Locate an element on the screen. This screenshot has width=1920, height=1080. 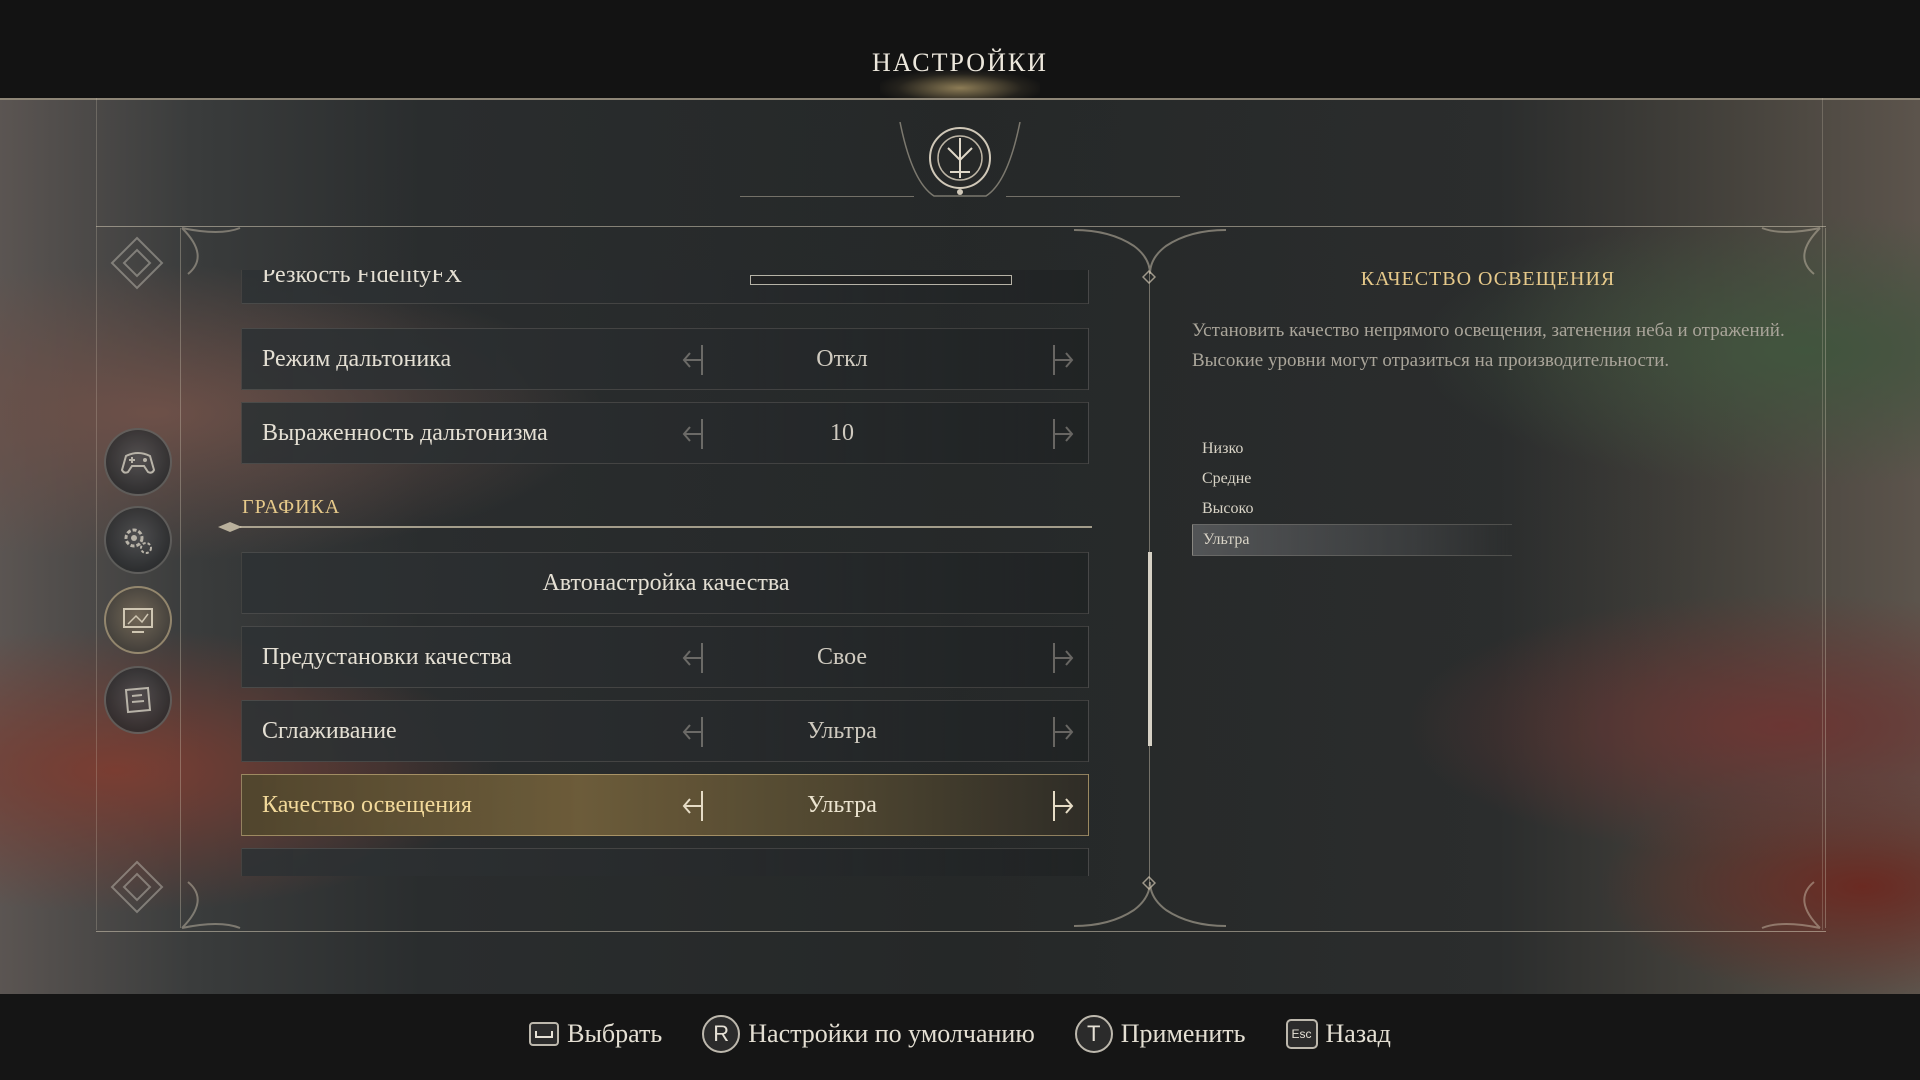
control-label: Выбрать is located at coordinates (615, 1033).